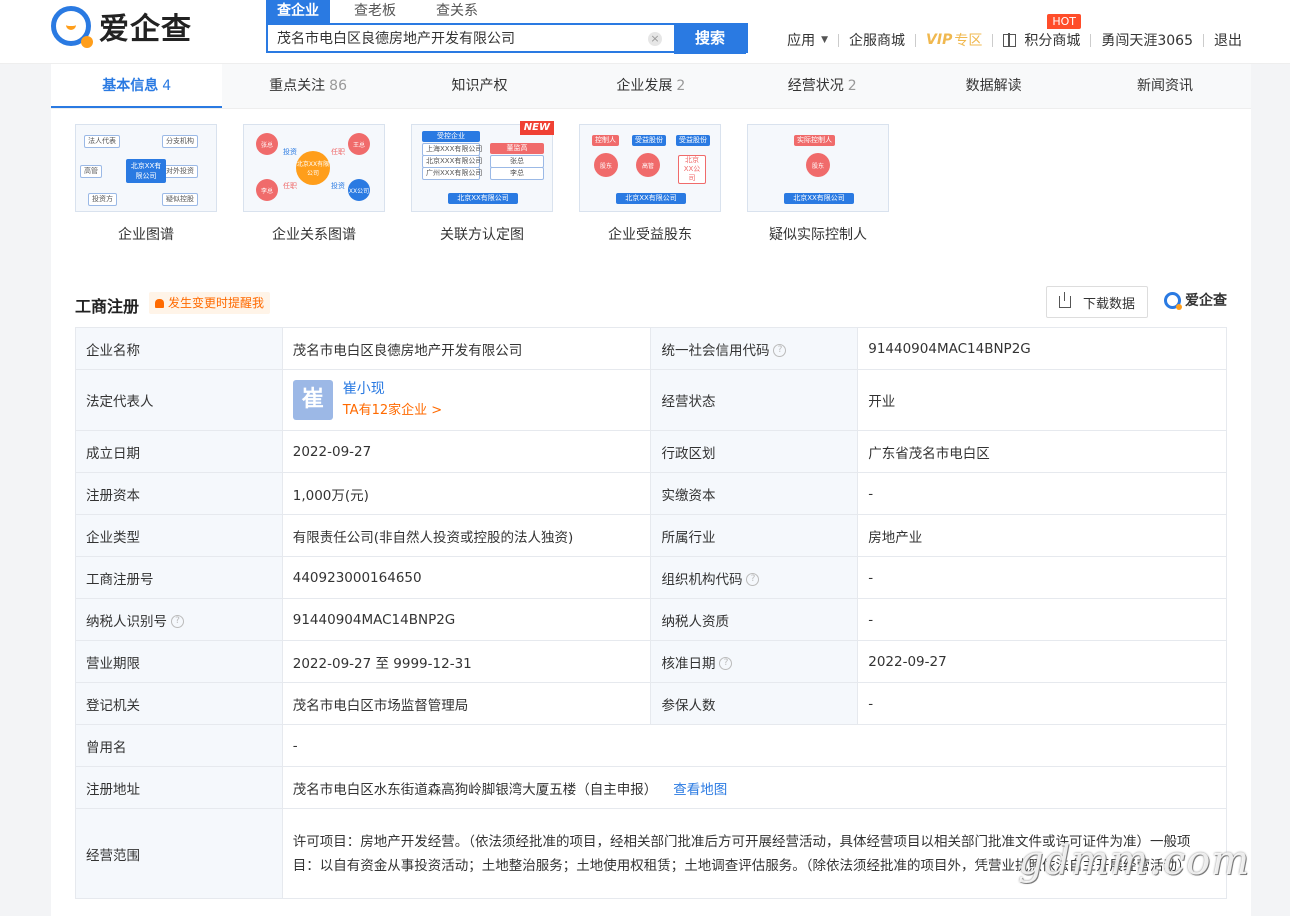 The width and height of the screenshot is (1290, 916). What do you see at coordinates (466, 661) in the screenshot?
I see `business-term-value: 2022-09-27 至 9999-12-31` at bounding box center [466, 661].